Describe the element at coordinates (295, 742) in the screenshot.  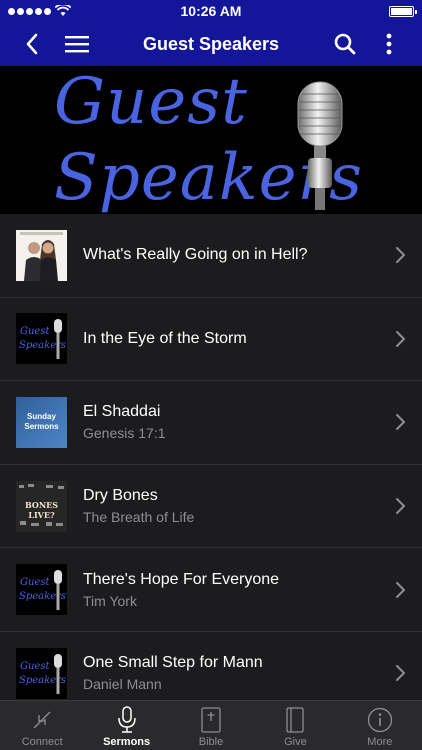
I see `tab-label: Give` at that location.